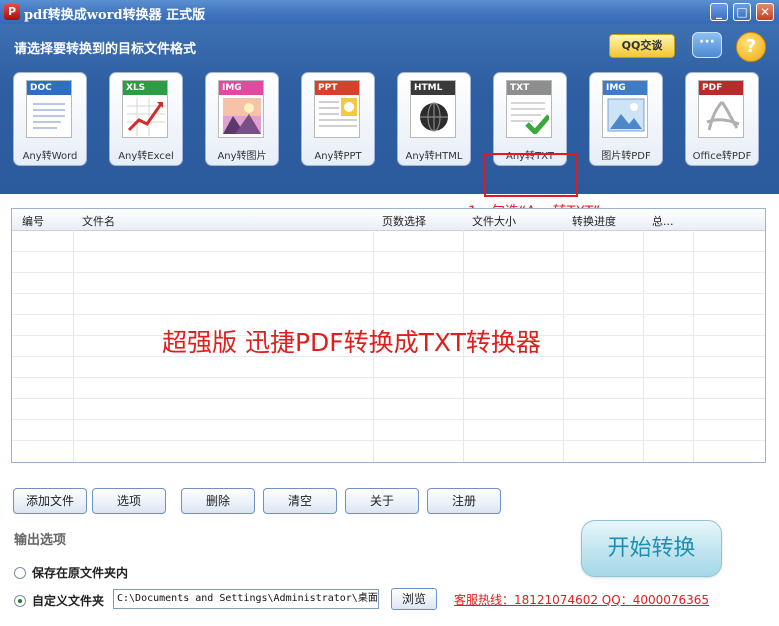 The height and width of the screenshot is (626, 779). Describe the element at coordinates (464, 501) in the screenshot. I see `register-button: 注册` at that location.